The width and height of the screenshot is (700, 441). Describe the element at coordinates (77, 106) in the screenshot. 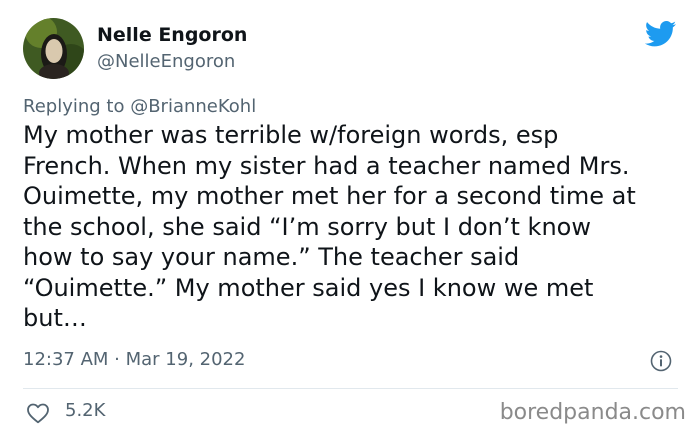

I see `replying-to-prefix: Replying to` at that location.